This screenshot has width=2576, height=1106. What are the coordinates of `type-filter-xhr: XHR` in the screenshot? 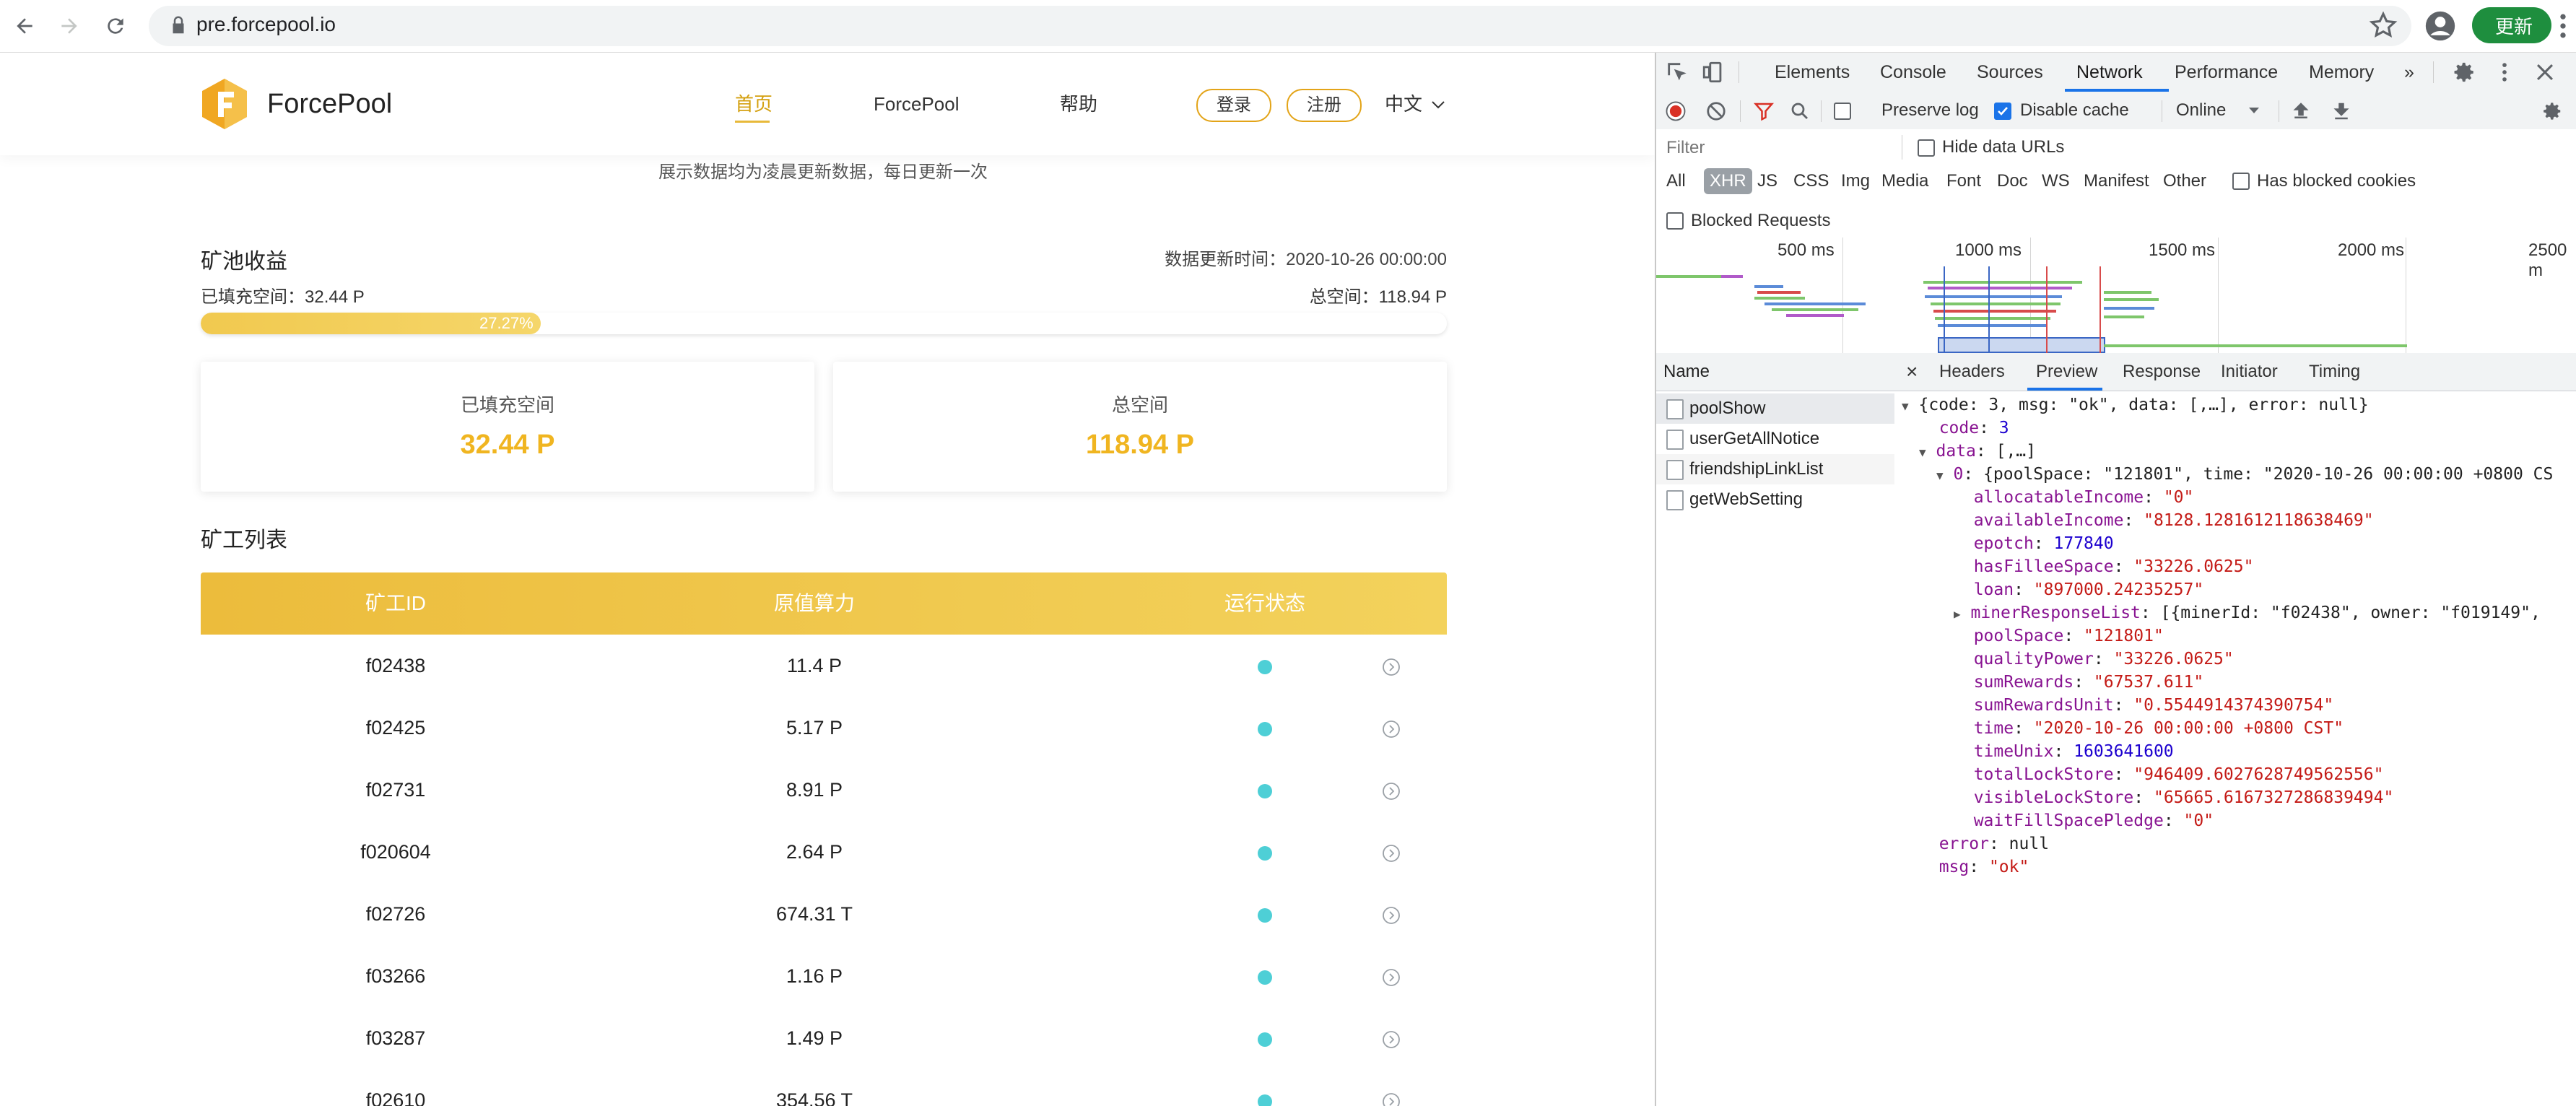 It's located at (1728, 181).